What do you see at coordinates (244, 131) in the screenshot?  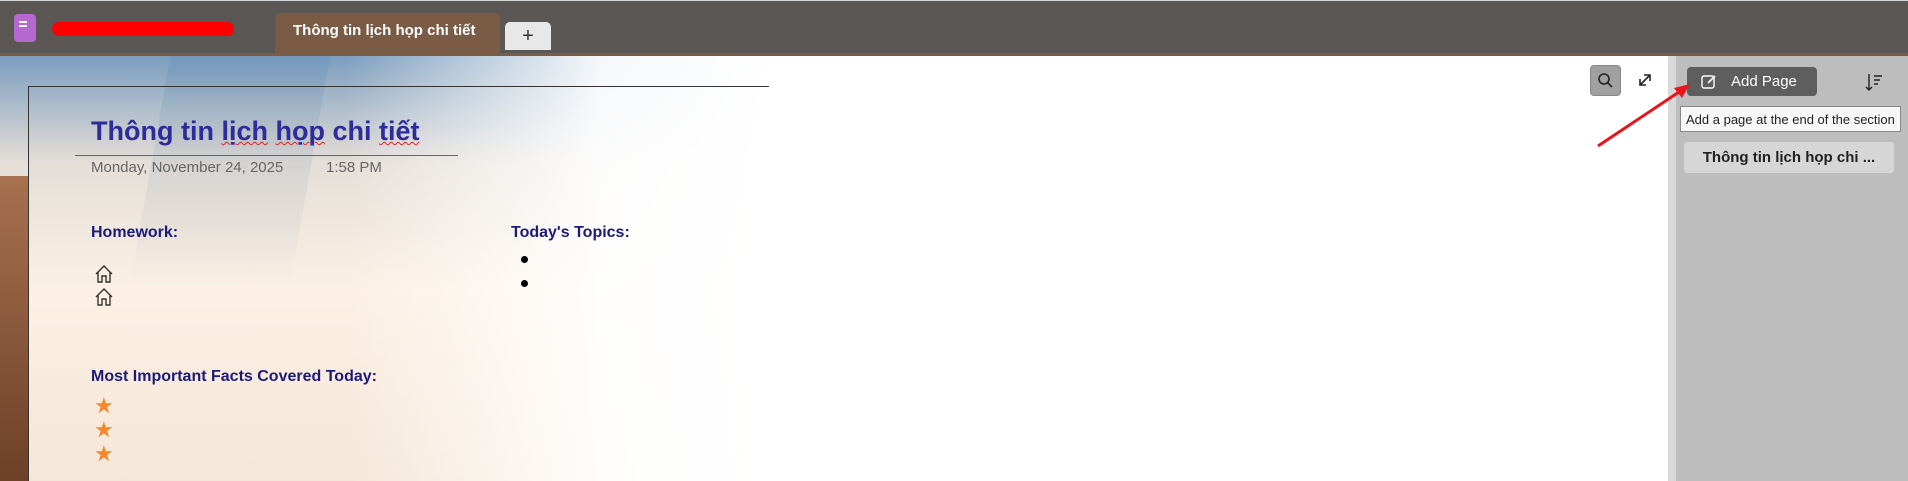 I see `title-part-misspelled: lịch` at bounding box center [244, 131].